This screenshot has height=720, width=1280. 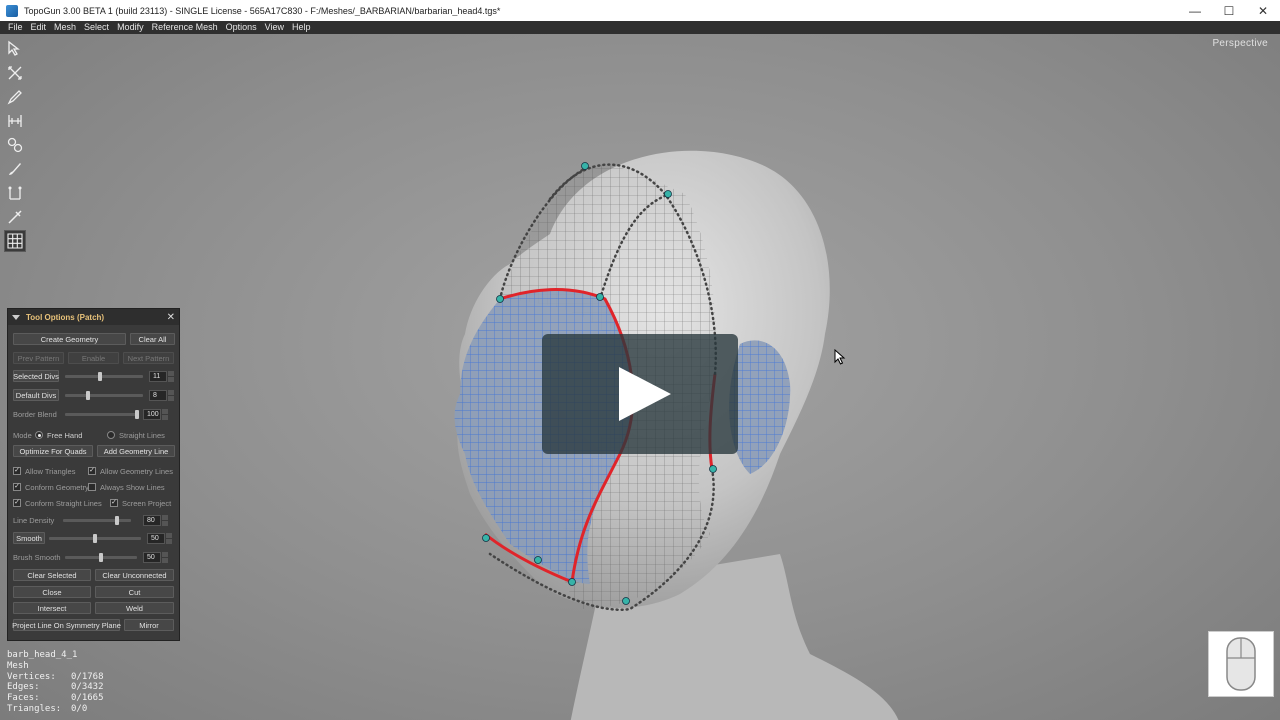 What do you see at coordinates (35, 414) in the screenshot?
I see `border-blend-label: Border Blend` at bounding box center [35, 414].